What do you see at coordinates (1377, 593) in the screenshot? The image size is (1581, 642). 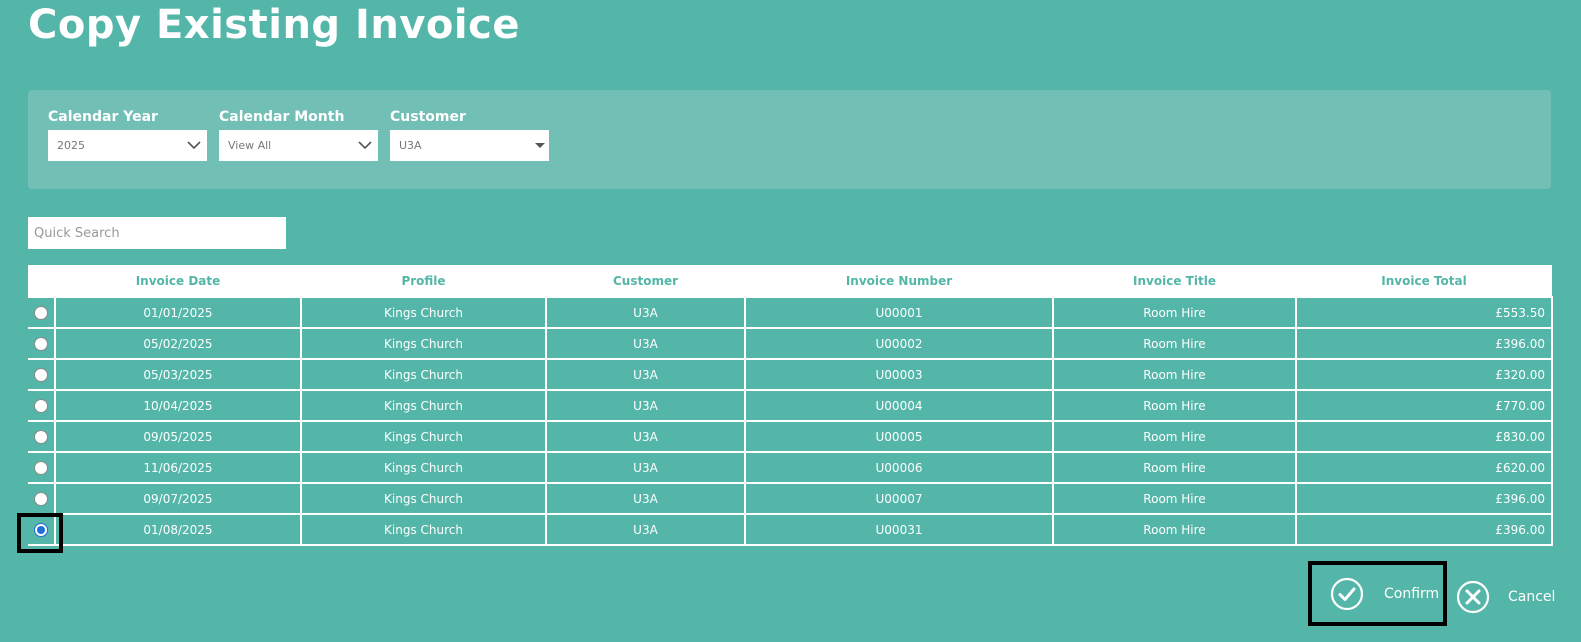 I see `confirm-button: Confirm` at bounding box center [1377, 593].